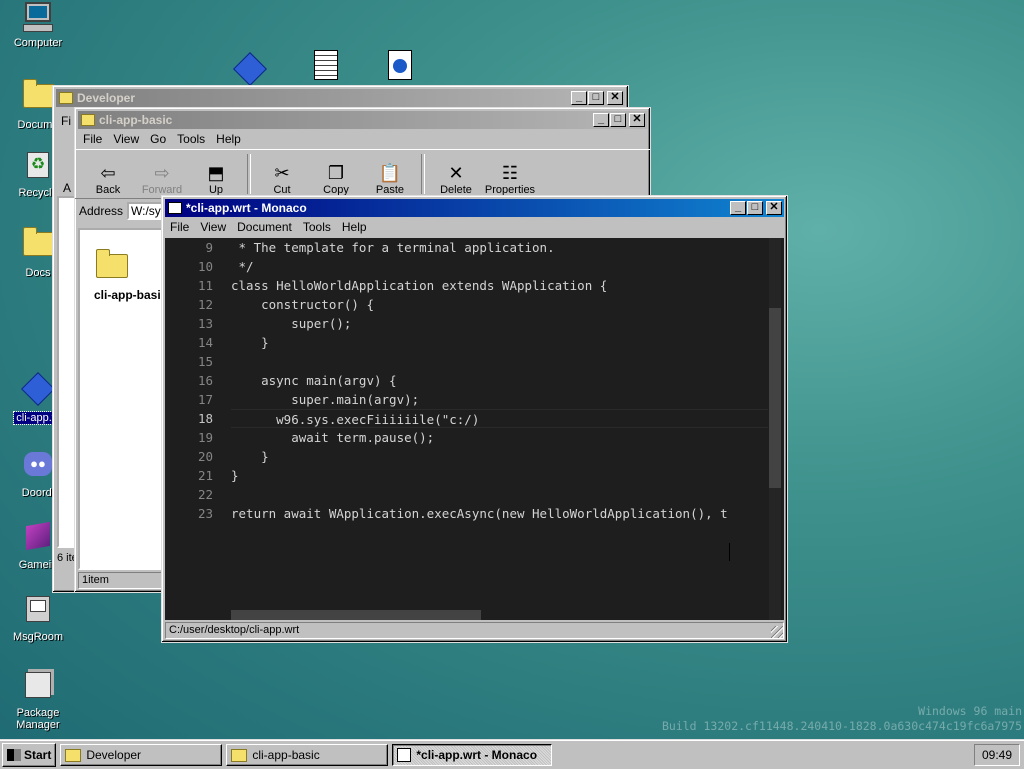  Describe the element at coordinates (291, 323) in the screenshot. I see `code-line: super();` at that location.